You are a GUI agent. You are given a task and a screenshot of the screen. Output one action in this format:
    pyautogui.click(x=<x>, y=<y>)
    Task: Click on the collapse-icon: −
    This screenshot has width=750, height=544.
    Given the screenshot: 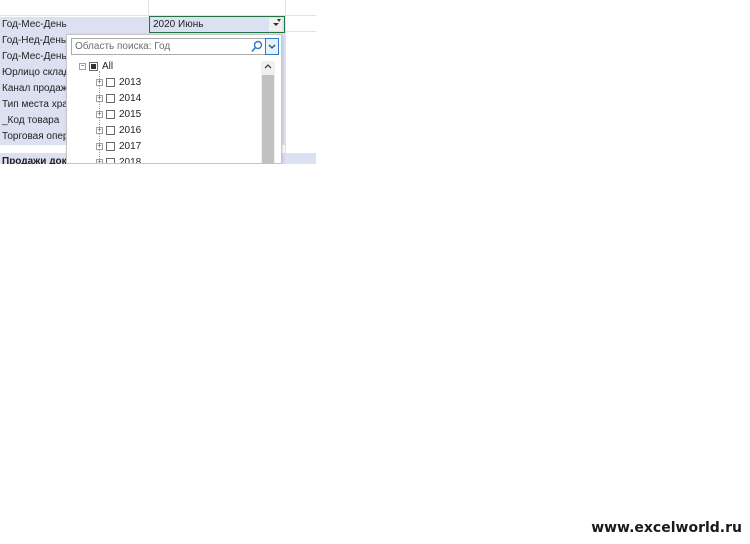 What is the action you would take?
    pyautogui.click(x=82, y=66)
    